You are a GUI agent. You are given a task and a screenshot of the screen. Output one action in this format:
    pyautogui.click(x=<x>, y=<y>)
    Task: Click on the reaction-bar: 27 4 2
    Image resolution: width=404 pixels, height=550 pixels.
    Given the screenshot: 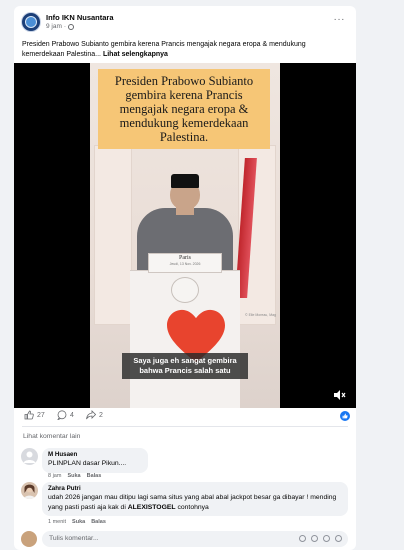 What is the action you would take?
    pyautogui.click(x=186, y=417)
    